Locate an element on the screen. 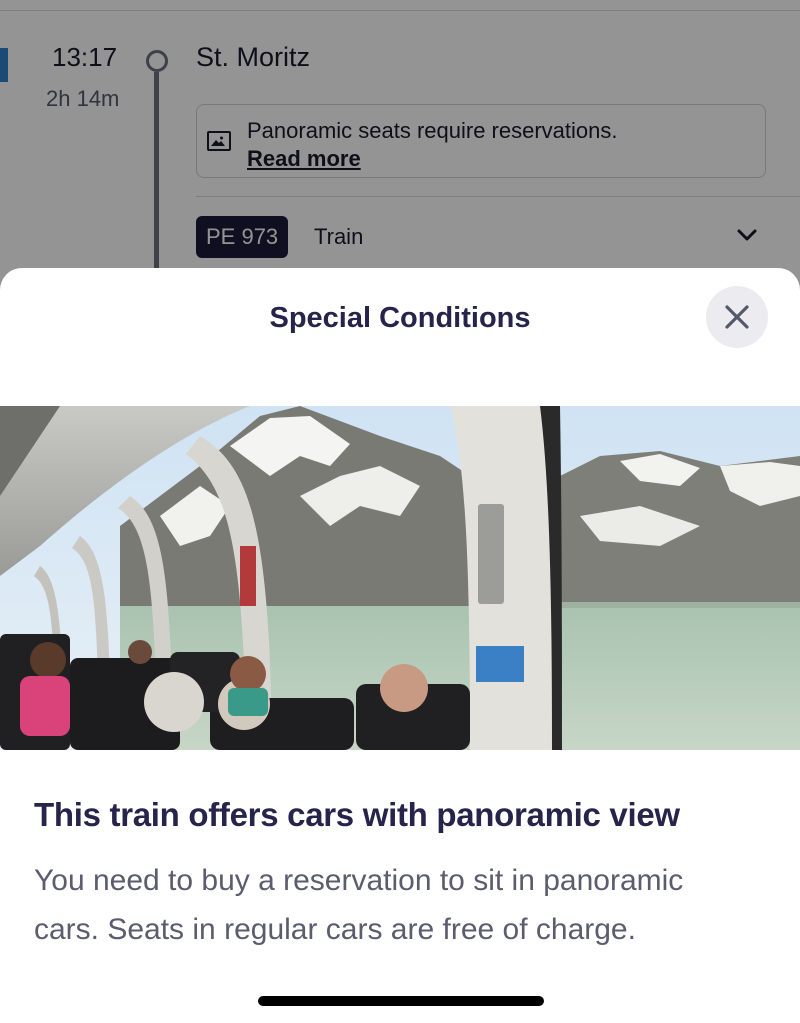  home-indicator is located at coordinates (401, 1001).